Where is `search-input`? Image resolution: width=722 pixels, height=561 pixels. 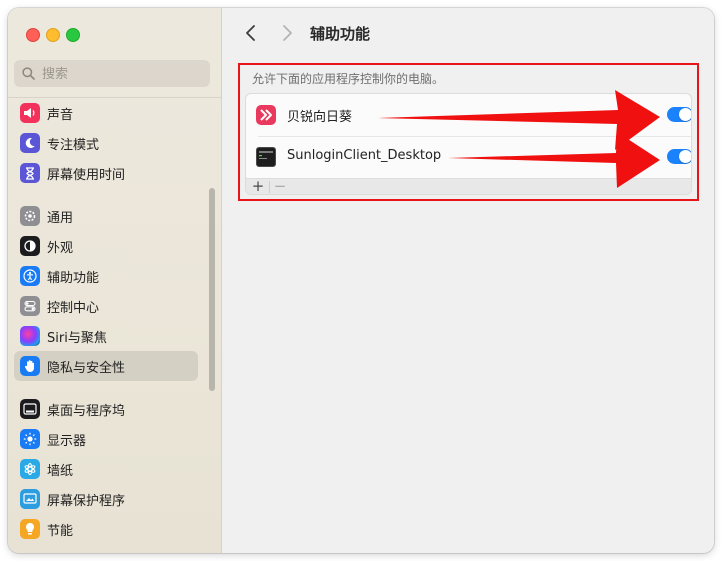 search-input is located at coordinates (122, 74).